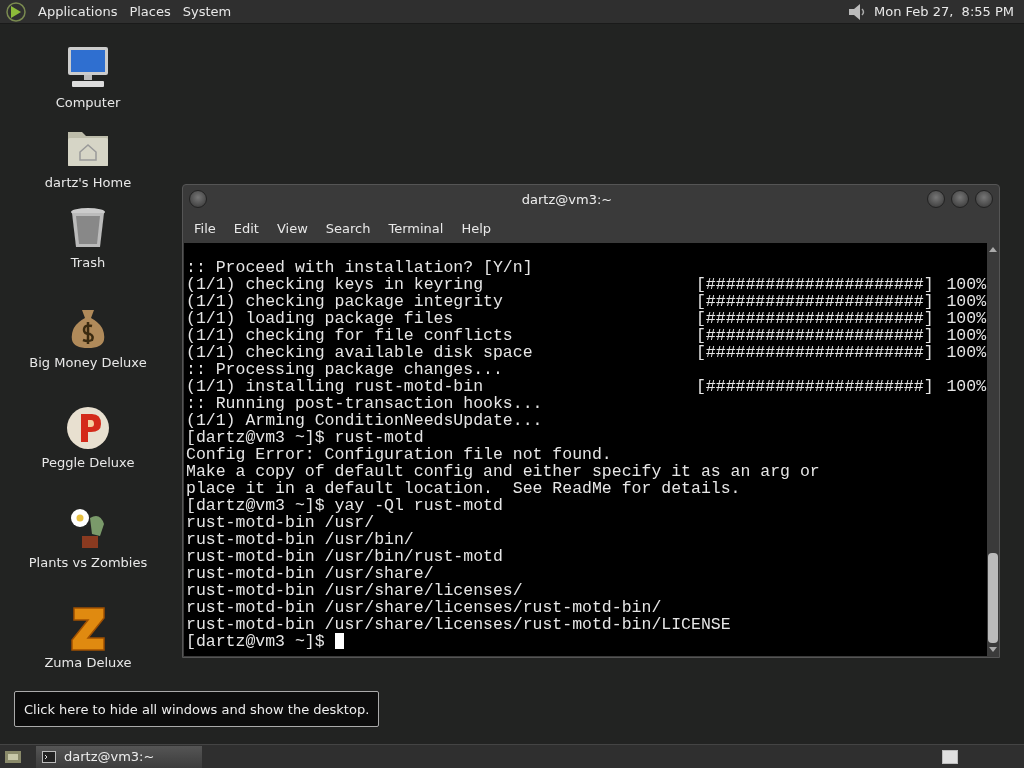  Describe the element at coordinates (360, 352) in the screenshot. I see `terminal-line: (1/1) checking available disk space` at that location.